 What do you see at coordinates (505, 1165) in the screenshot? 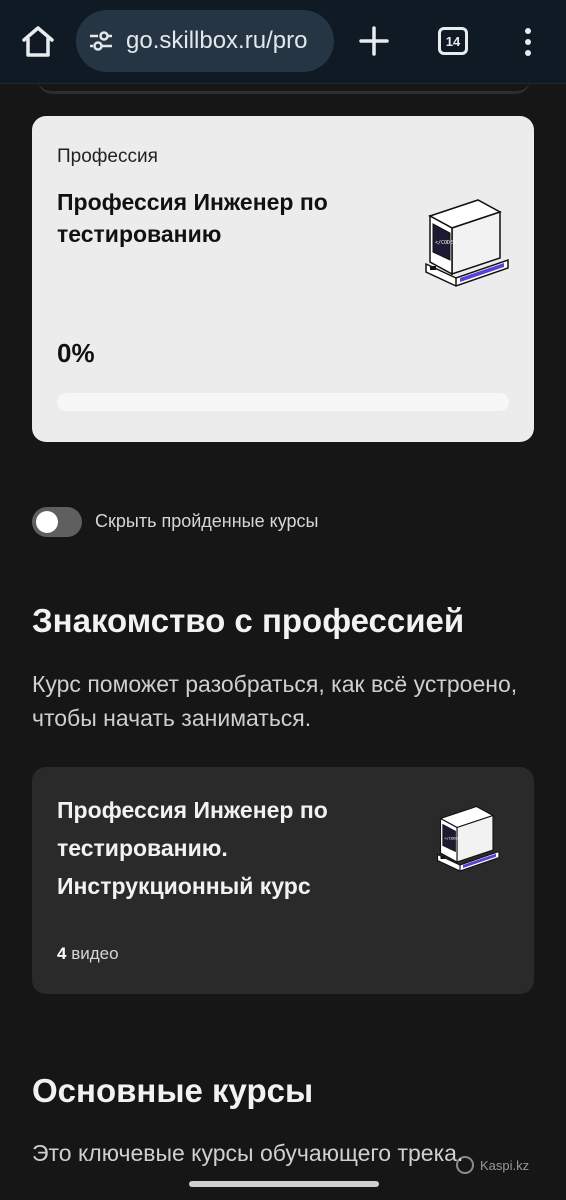
I see `watermark-text: Kaspi.kz` at bounding box center [505, 1165].